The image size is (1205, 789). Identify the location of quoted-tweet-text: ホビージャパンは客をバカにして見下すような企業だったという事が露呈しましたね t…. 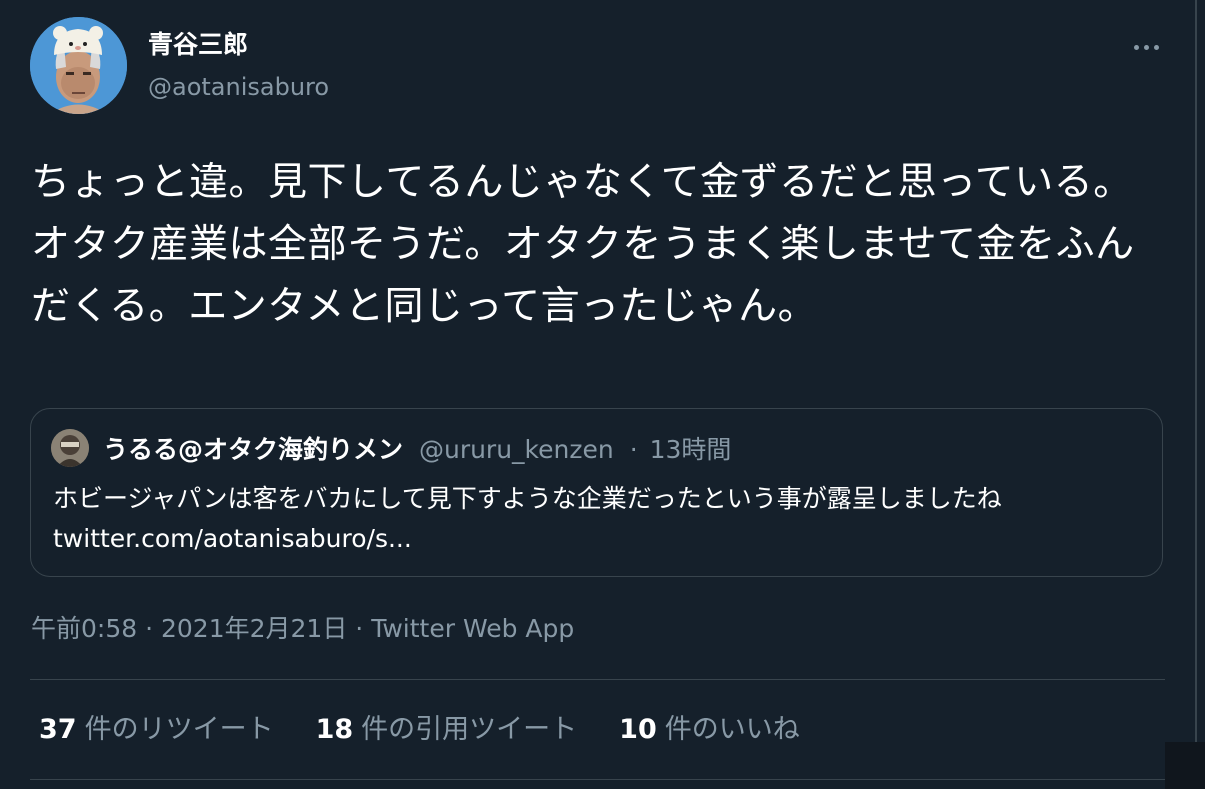
(527, 518).